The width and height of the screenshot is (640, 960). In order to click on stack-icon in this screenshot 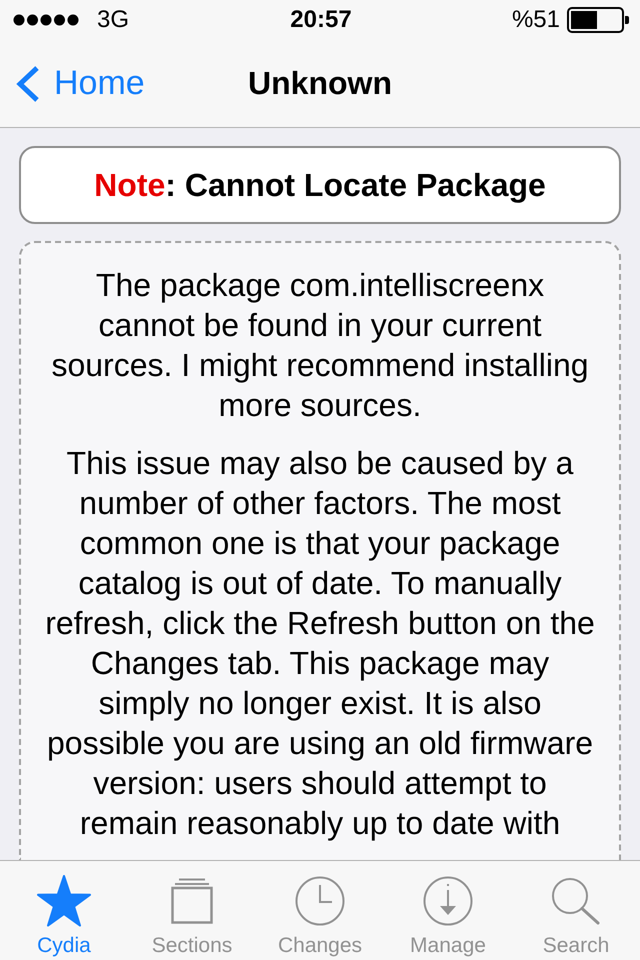, I will do `click(192, 901)`.